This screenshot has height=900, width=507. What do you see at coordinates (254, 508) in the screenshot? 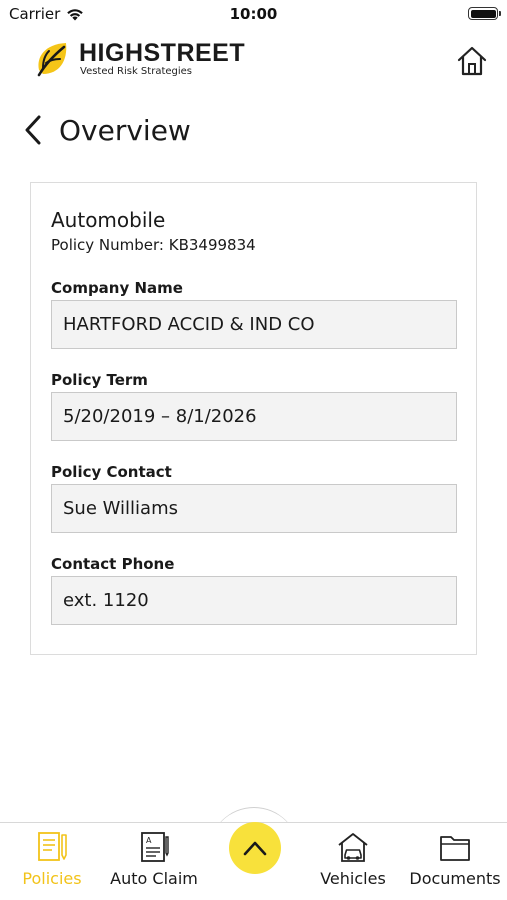
I see `policy-contact-field: Sue Williams` at bounding box center [254, 508].